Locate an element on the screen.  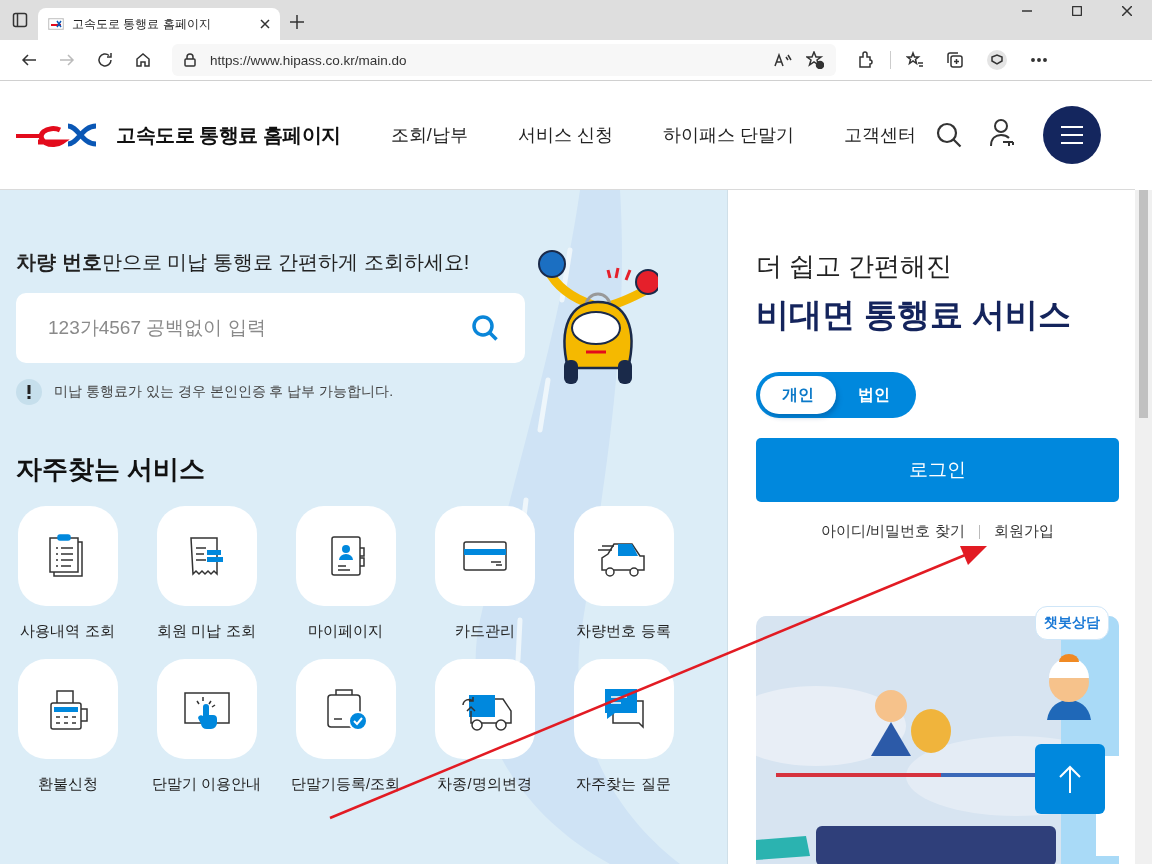
nav-link: 조회/납부 is located at coordinates (429, 135).